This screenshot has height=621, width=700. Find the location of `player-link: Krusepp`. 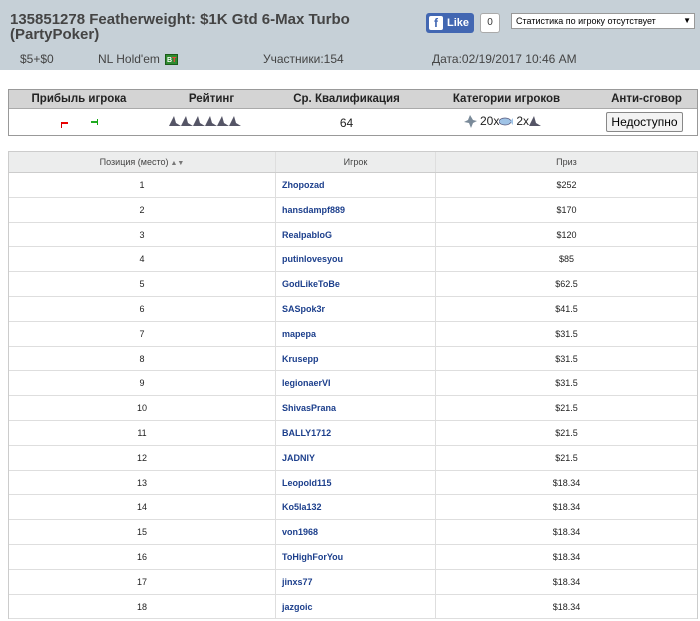

player-link: Krusepp is located at coordinates (356, 358).